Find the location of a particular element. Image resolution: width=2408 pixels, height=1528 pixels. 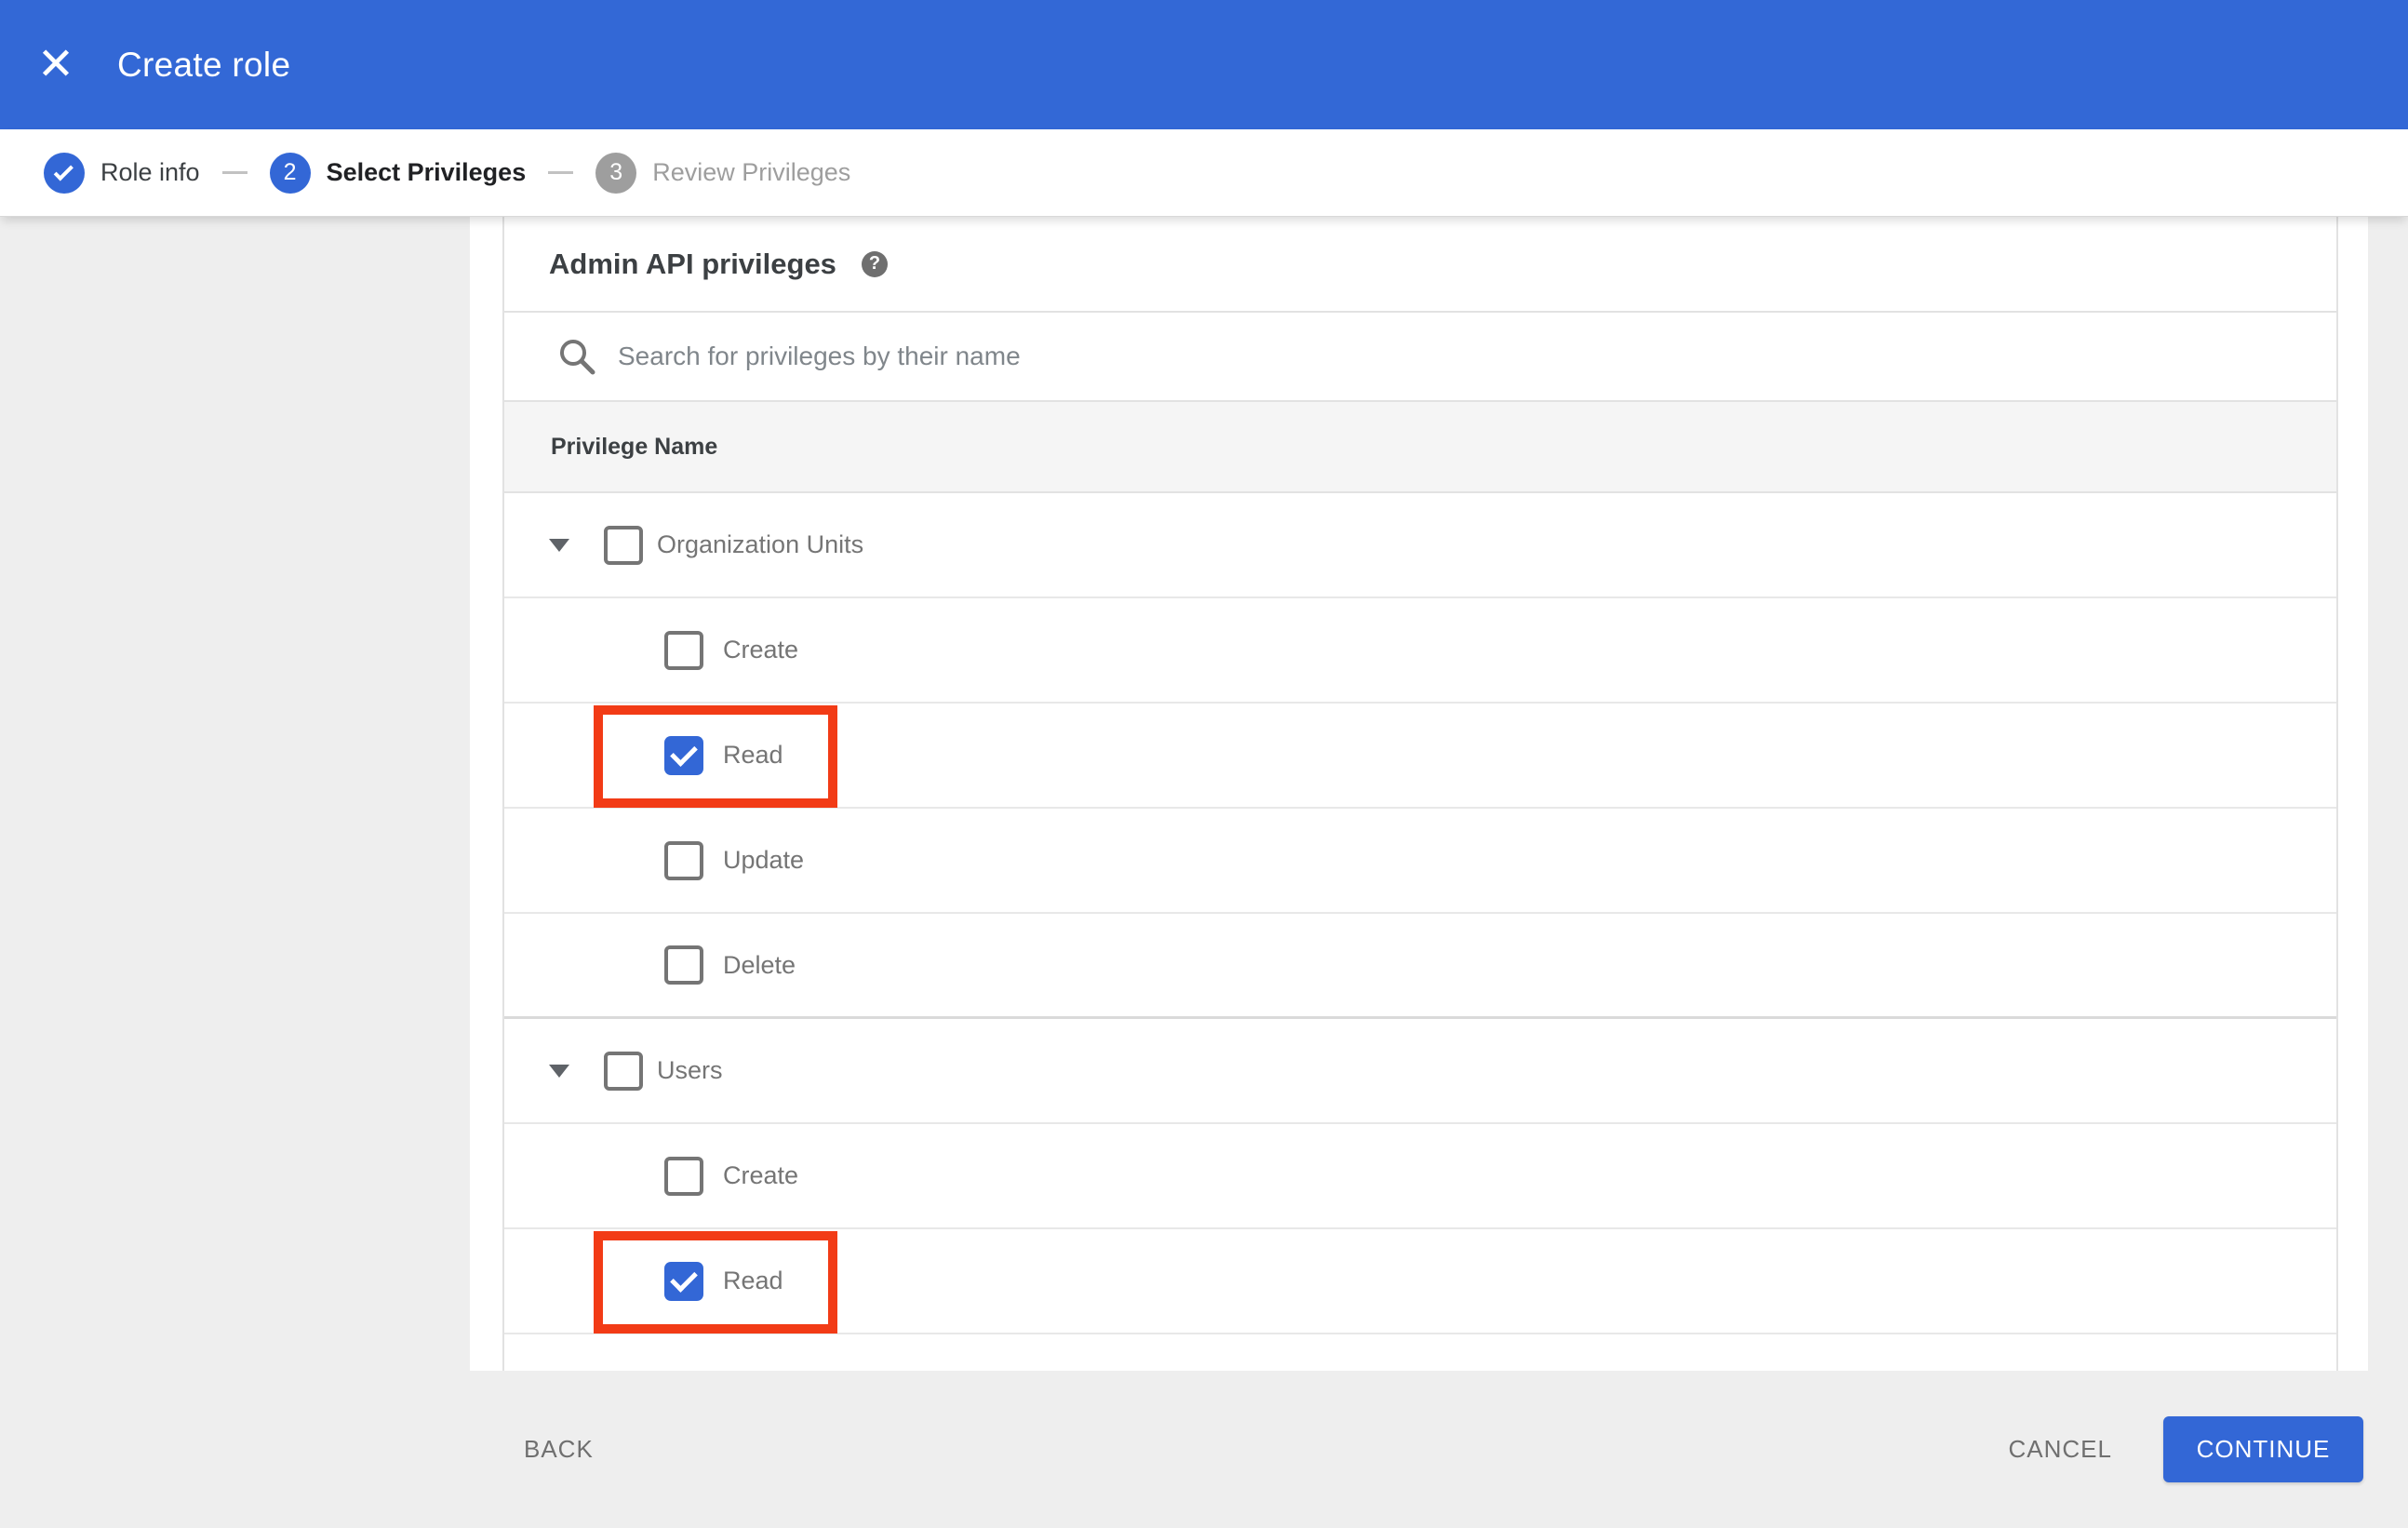

step-select-privileges: 2 Select Privileges is located at coordinates (398, 173).